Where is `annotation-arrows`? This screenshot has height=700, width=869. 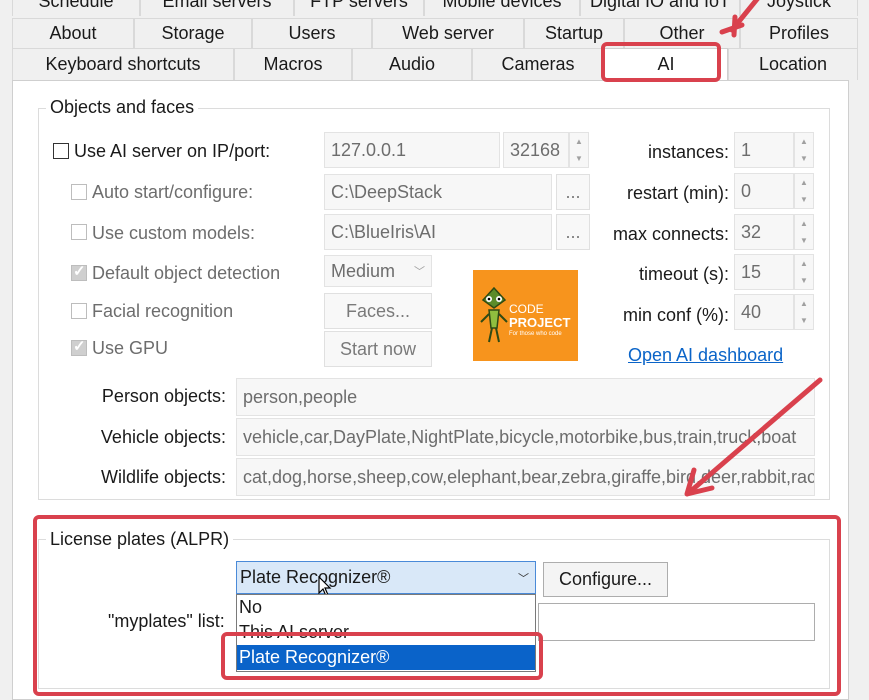
annotation-arrows is located at coordinates (753, 248).